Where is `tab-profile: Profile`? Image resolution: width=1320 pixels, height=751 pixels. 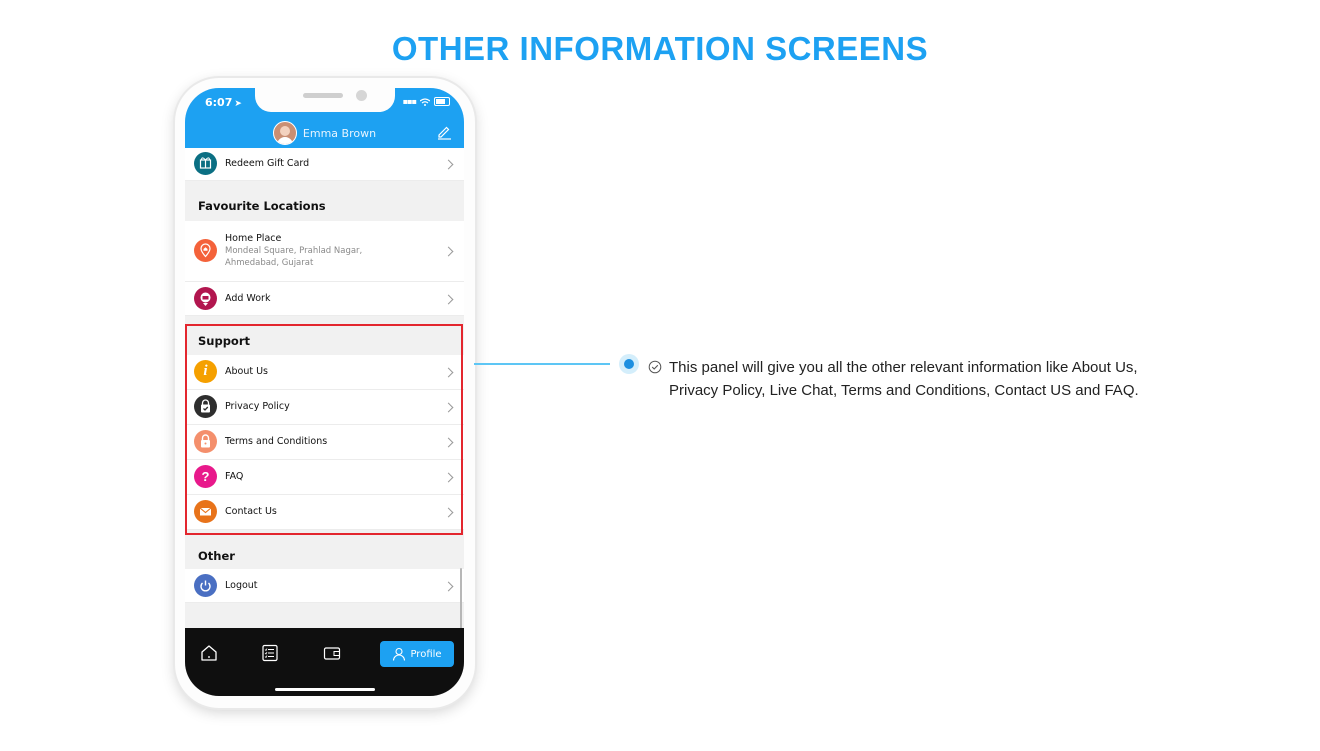
tab-profile: Profile is located at coordinates (417, 654).